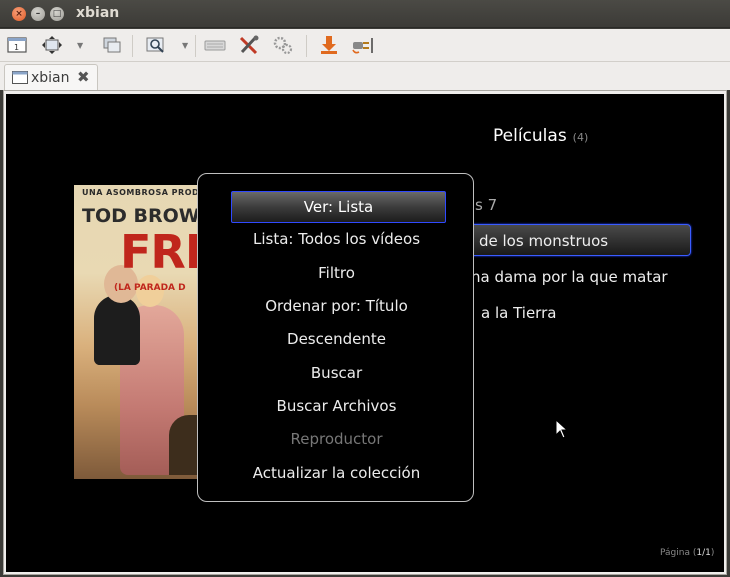 This screenshot has width=730, height=577. I want to click on toolbar: 1 ▼ ▼, so click(365, 45).